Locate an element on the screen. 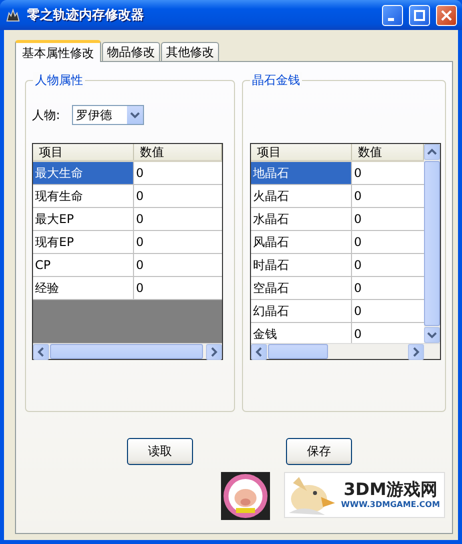  app-icon is located at coordinates (13, 15).